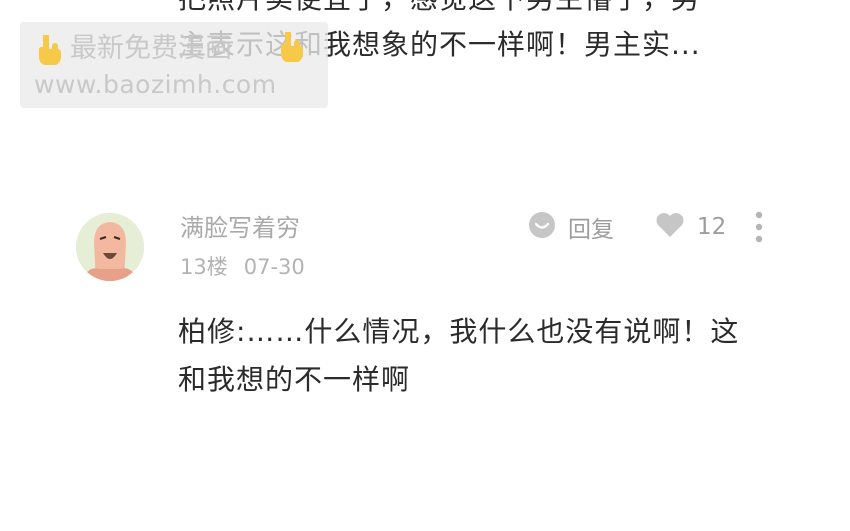 The width and height of the screenshot is (850, 531). Describe the element at coordinates (459, 331) in the screenshot. I see `comment-line: 柏修:……什么情况，我什么也没有说啊！这` at that location.